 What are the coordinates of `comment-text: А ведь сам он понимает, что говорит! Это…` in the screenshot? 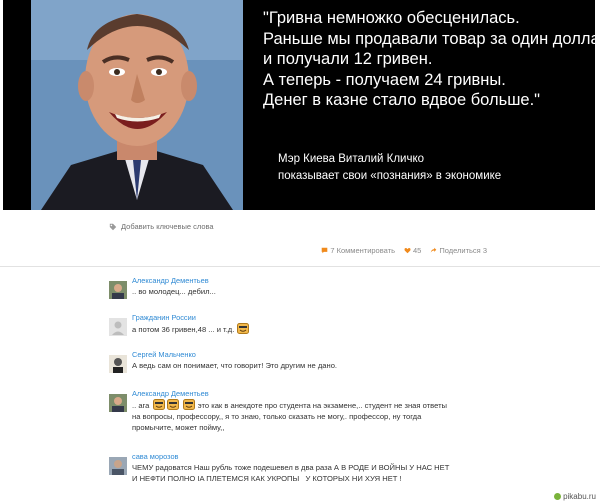 It's located at (235, 365).